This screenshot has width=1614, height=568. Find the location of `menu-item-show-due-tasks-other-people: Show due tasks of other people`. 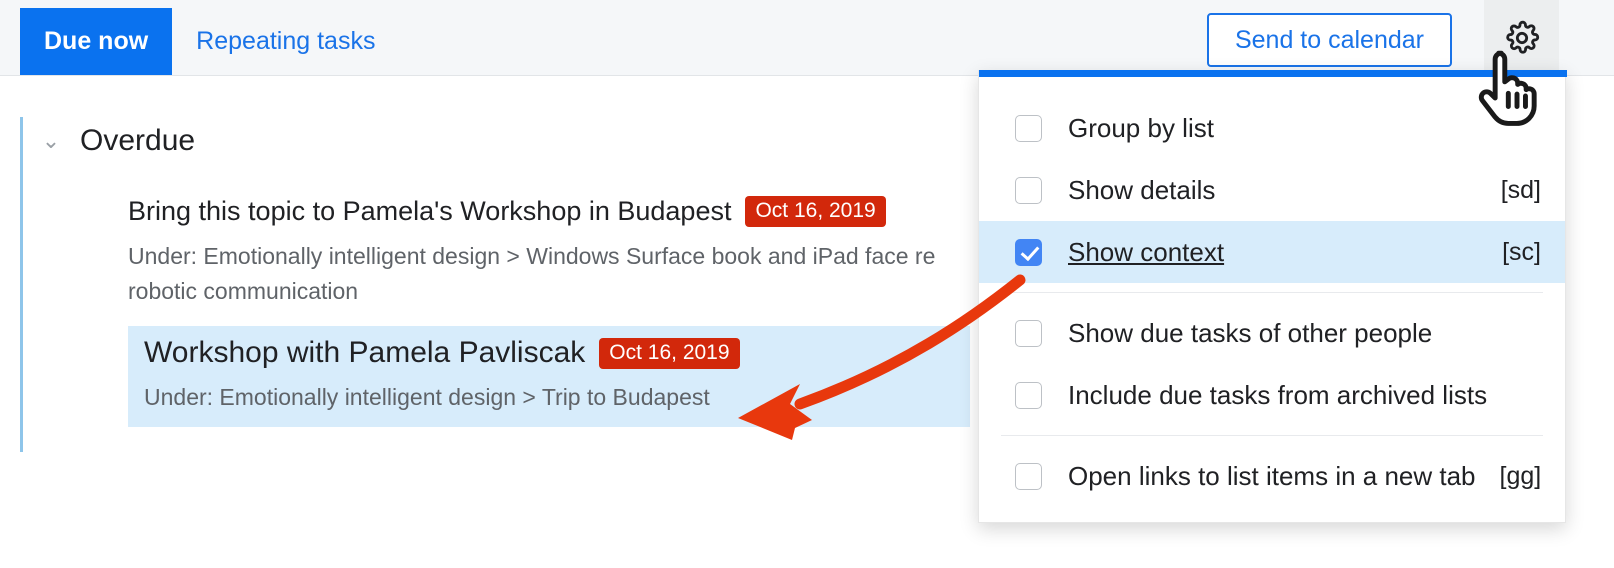

menu-item-show-due-tasks-other-people: Show due tasks of other people is located at coordinates (1272, 333).